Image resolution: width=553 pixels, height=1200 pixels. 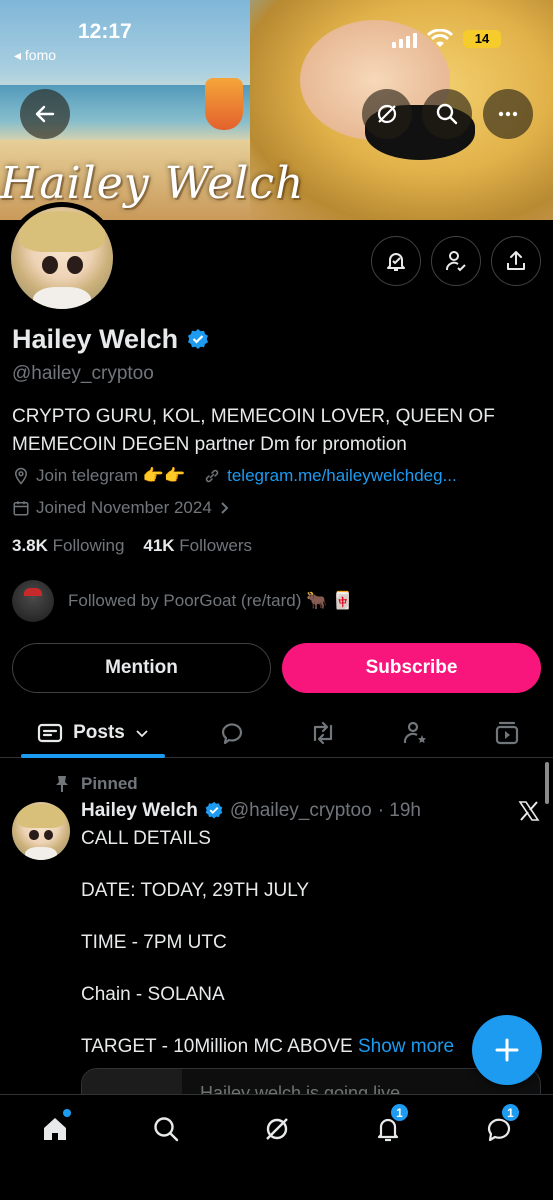 What do you see at coordinates (30, 545) in the screenshot?
I see `following-count: 3.8K` at bounding box center [30, 545].